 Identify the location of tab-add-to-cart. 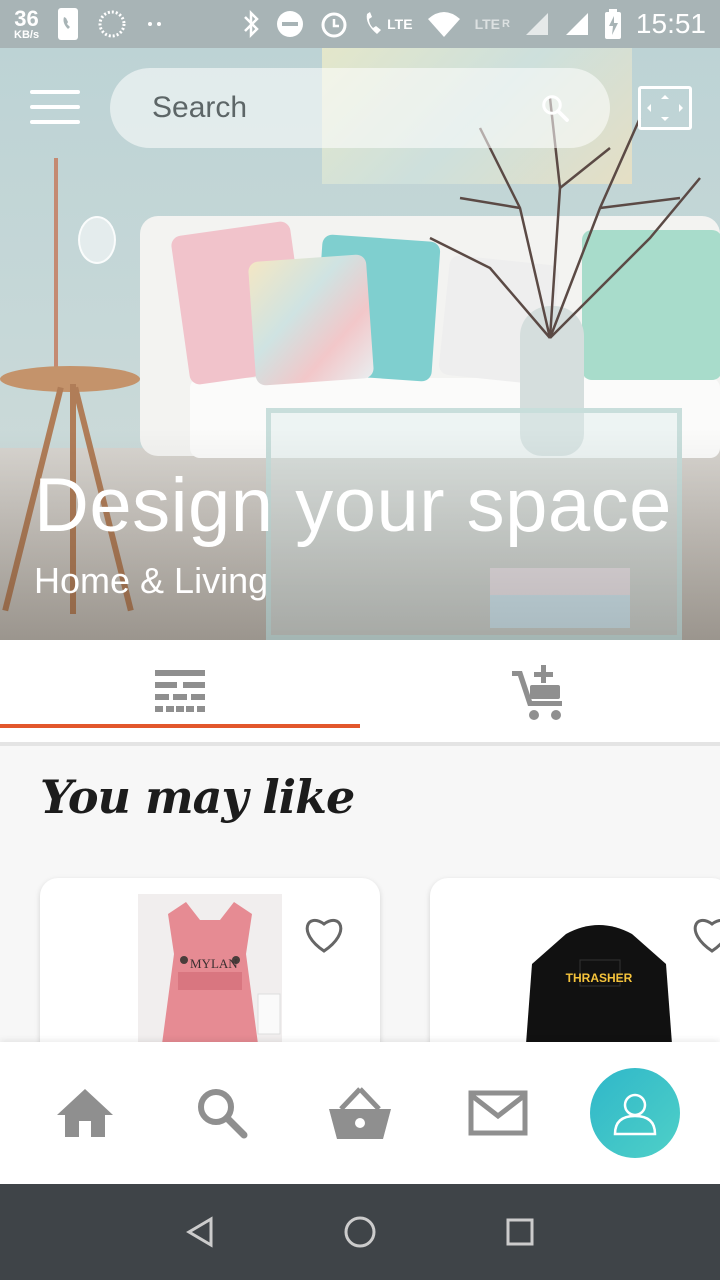
(540, 693).